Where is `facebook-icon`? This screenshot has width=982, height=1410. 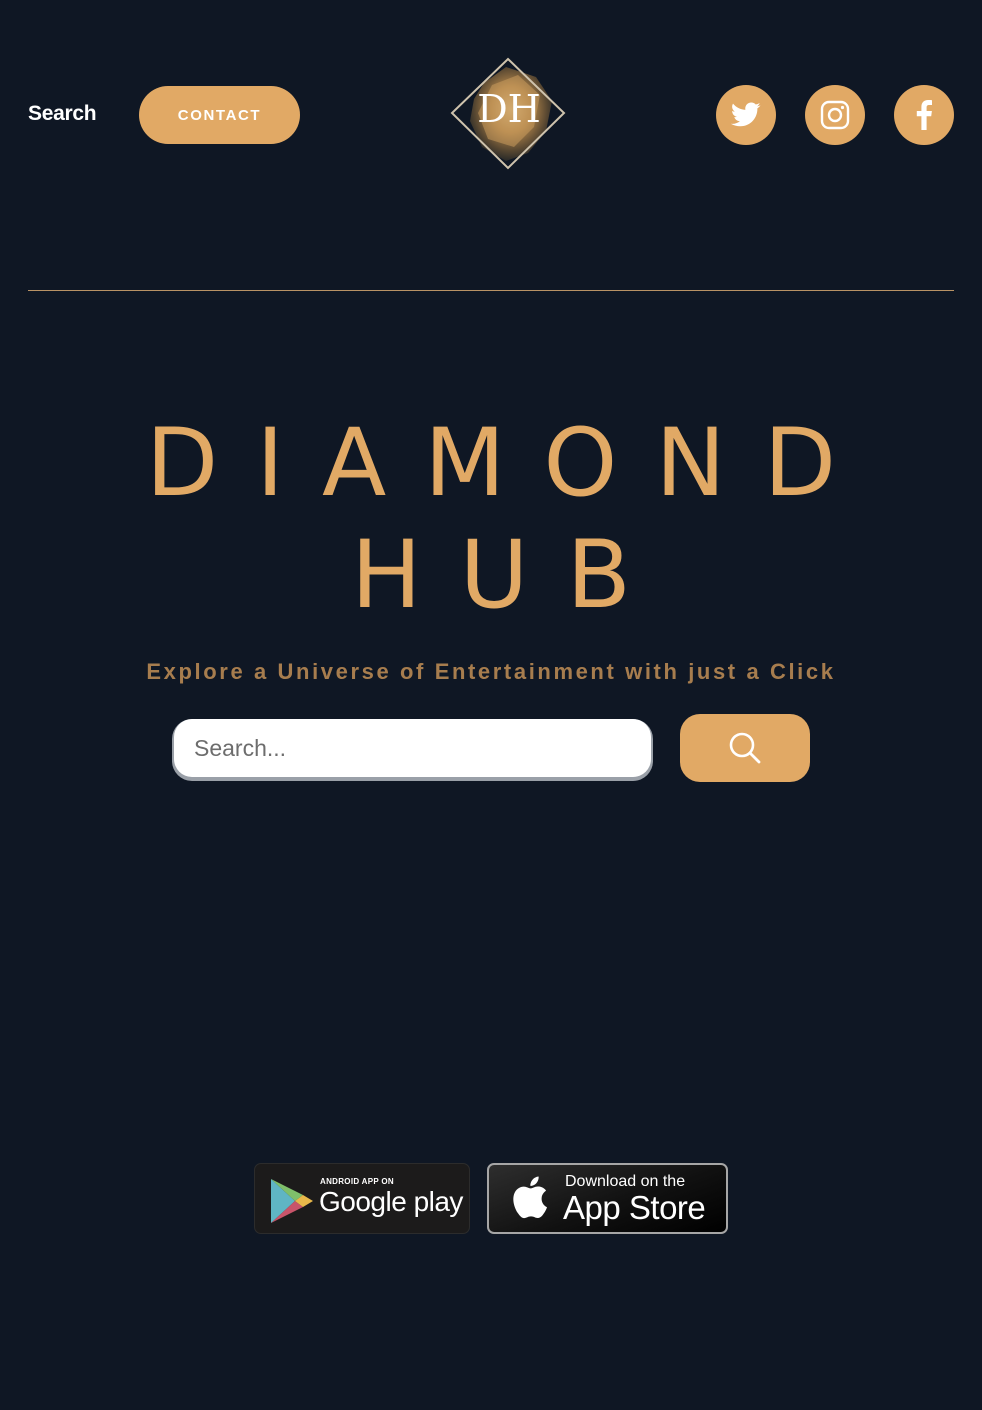 facebook-icon is located at coordinates (924, 115).